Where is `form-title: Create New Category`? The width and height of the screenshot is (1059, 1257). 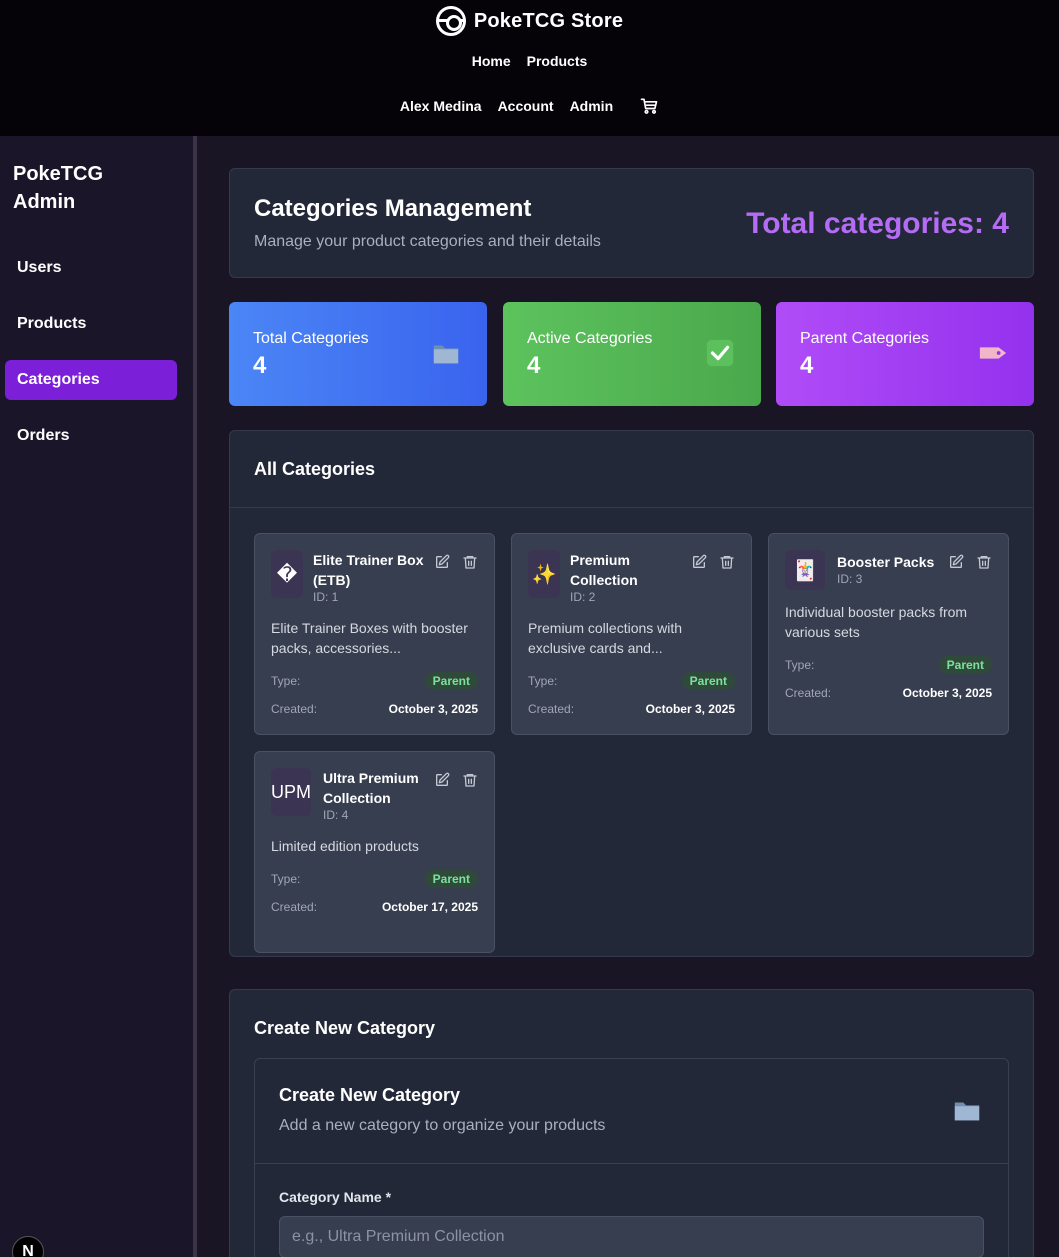
form-title: Create New Category is located at coordinates (370, 1095).